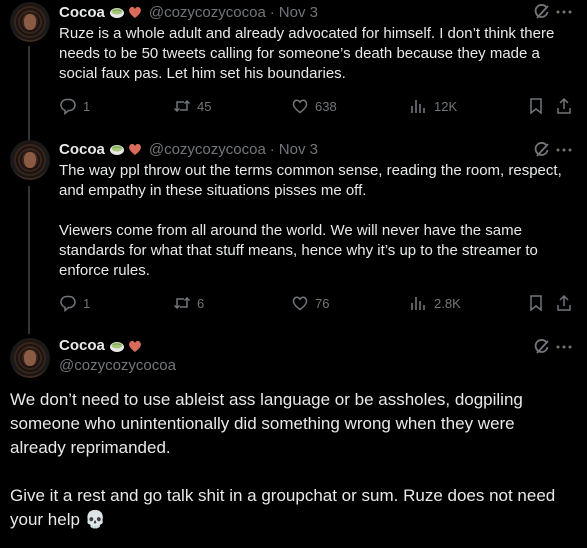 This screenshot has height=548, width=587. What do you see at coordinates (322, 303) in the screenshot?
I see `like-count: 76` at bounding box center [322, 303].